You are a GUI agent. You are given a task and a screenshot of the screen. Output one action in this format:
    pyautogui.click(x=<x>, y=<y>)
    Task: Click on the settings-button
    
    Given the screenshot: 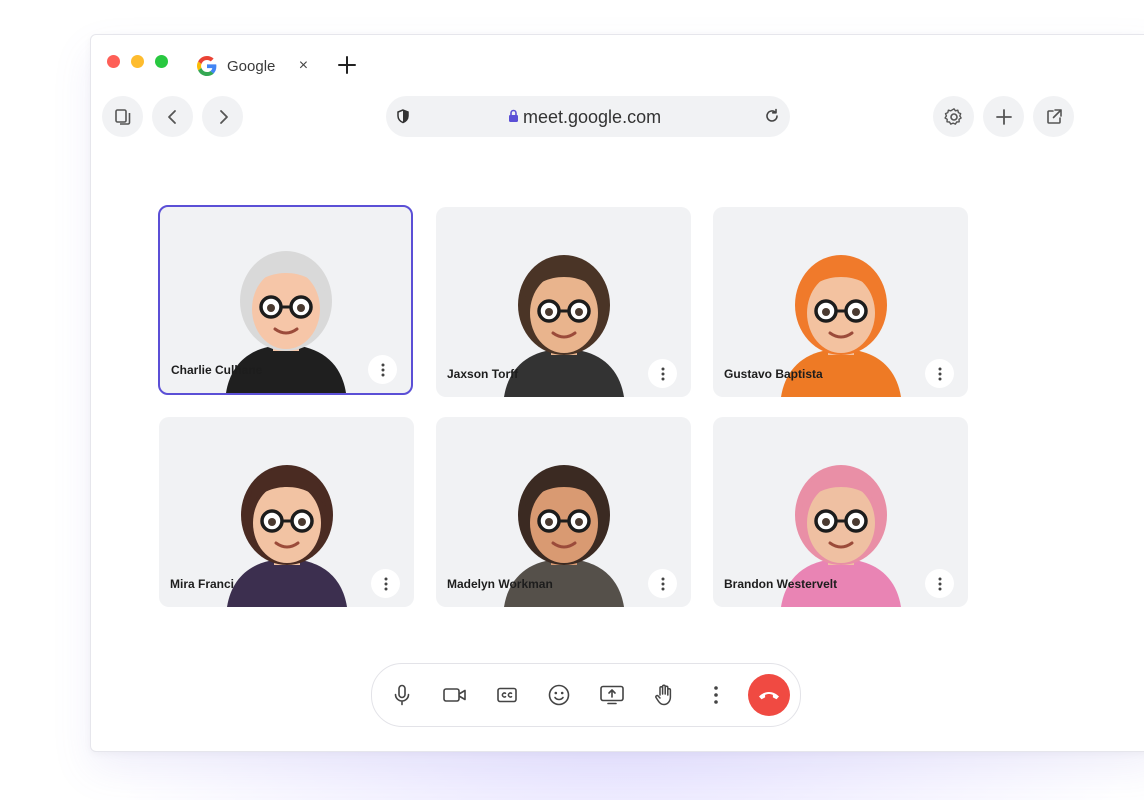 What is the action you would take?
    pyautogui.click(x=953, y=116)
    